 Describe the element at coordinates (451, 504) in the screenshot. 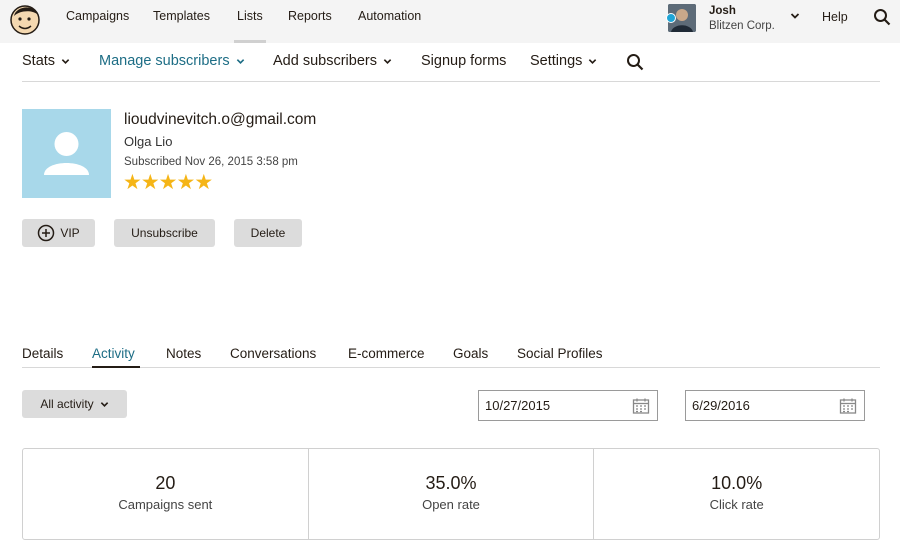

I see `stat-label: Open rate` at that location.